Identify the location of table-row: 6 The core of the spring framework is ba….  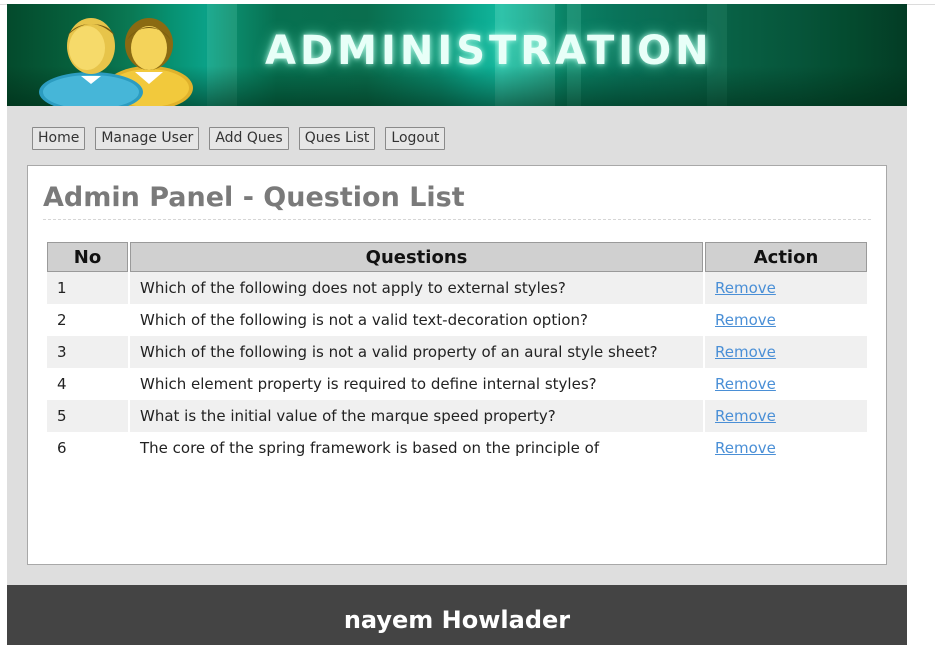
(457, 448).